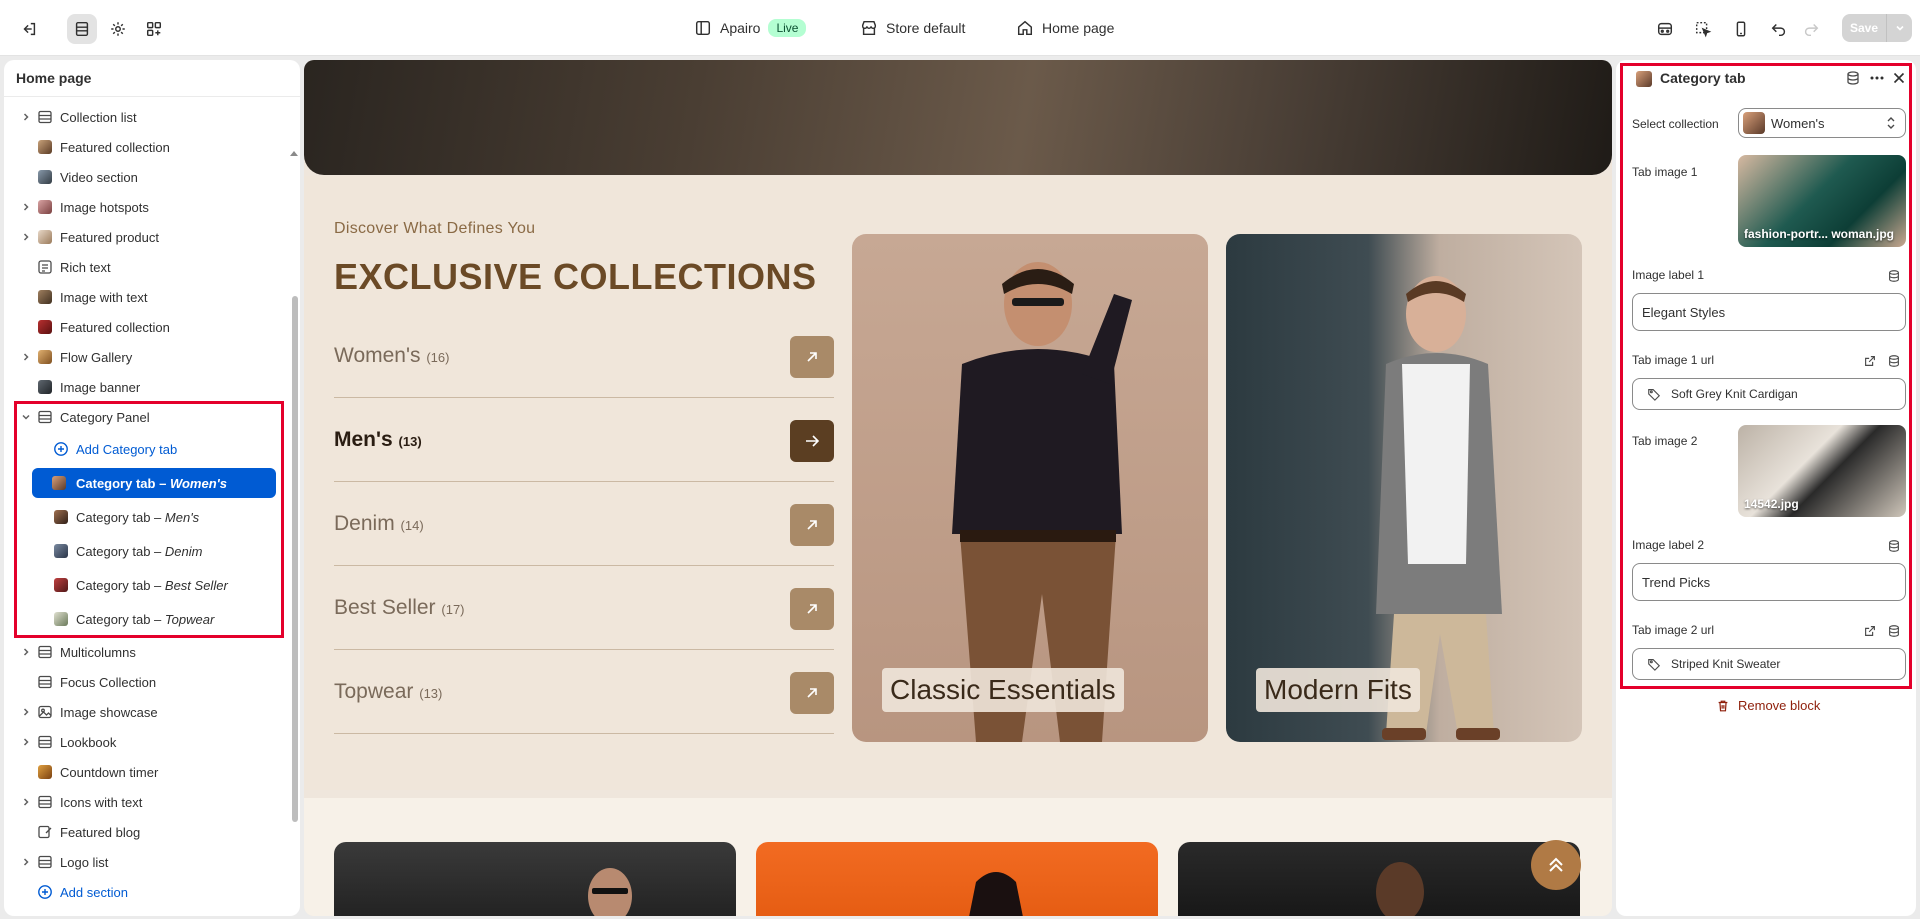 The height and width of the screenshot is (919, 1920). Describe the element at coordinates (147, 892) in the screenshot. I see `add-section-button: Add section` at that location.